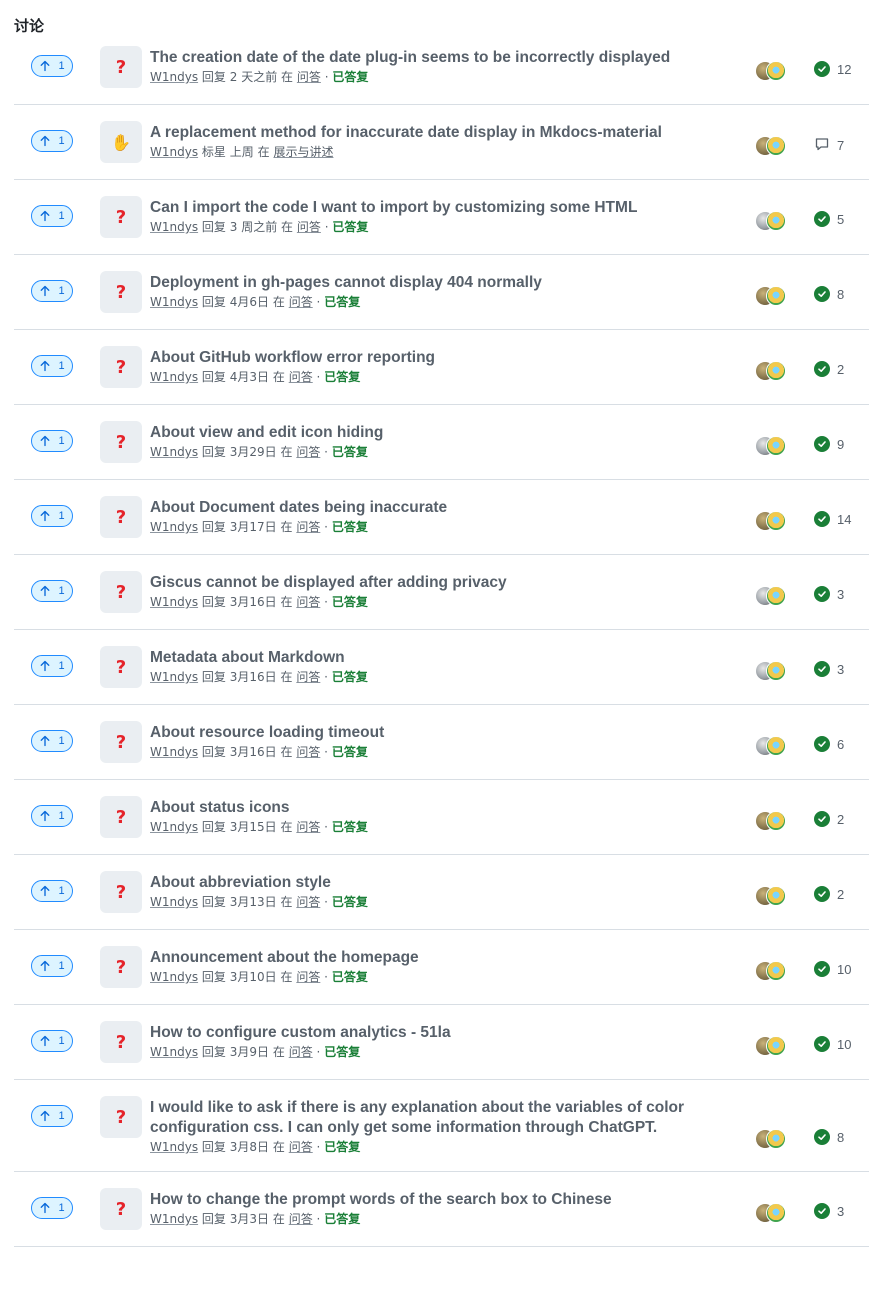 The width and height of the screenshot is (871, 1307). Describe the element at coordinates (430, 1033) in the screenshot. I see `discussion-title-link: How to configure custom analytics - 51la` at that location.